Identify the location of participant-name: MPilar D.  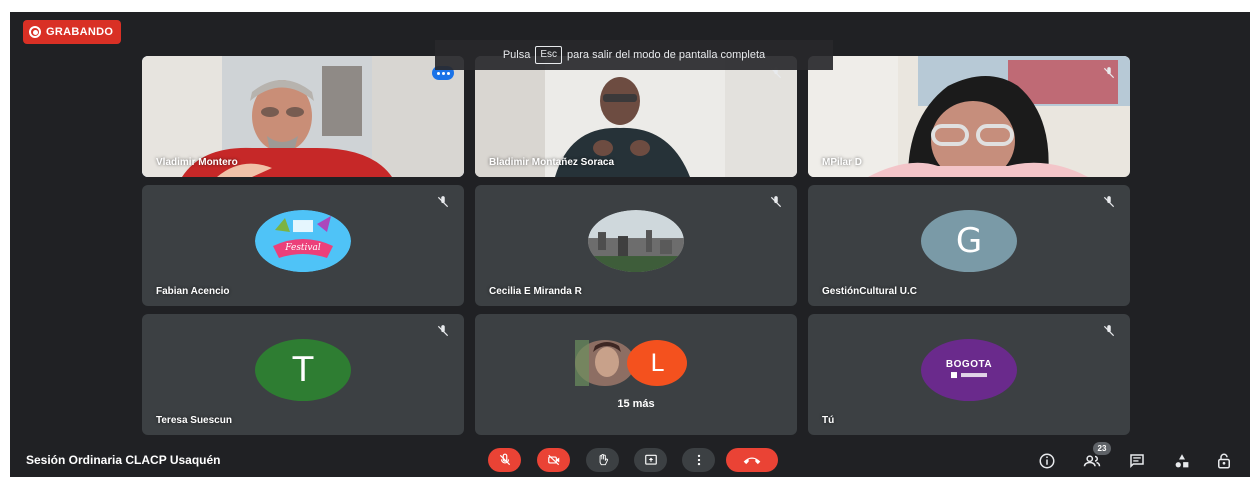
(842, 162).